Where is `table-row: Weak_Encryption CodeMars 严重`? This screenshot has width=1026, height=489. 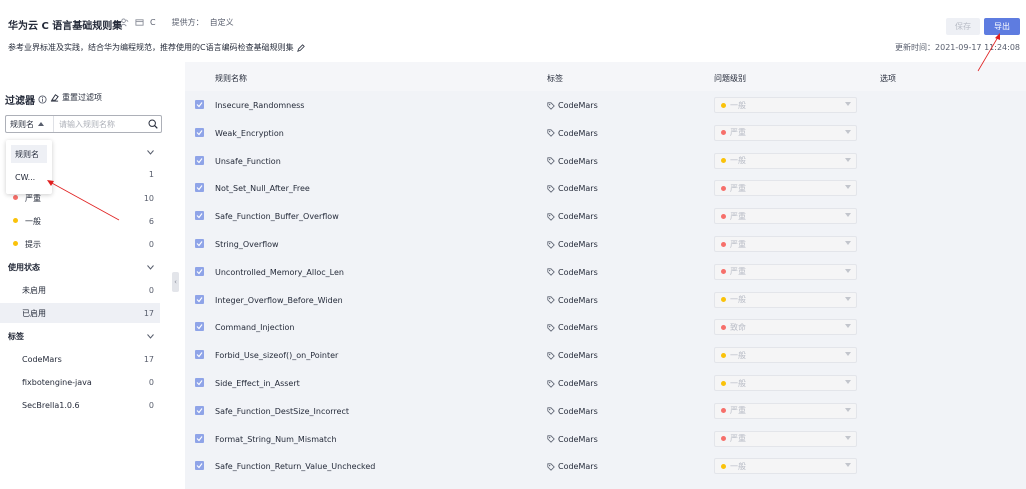
table-row: Weak_Encryption CodeMars 严重 is located at coordinates (605, 133).